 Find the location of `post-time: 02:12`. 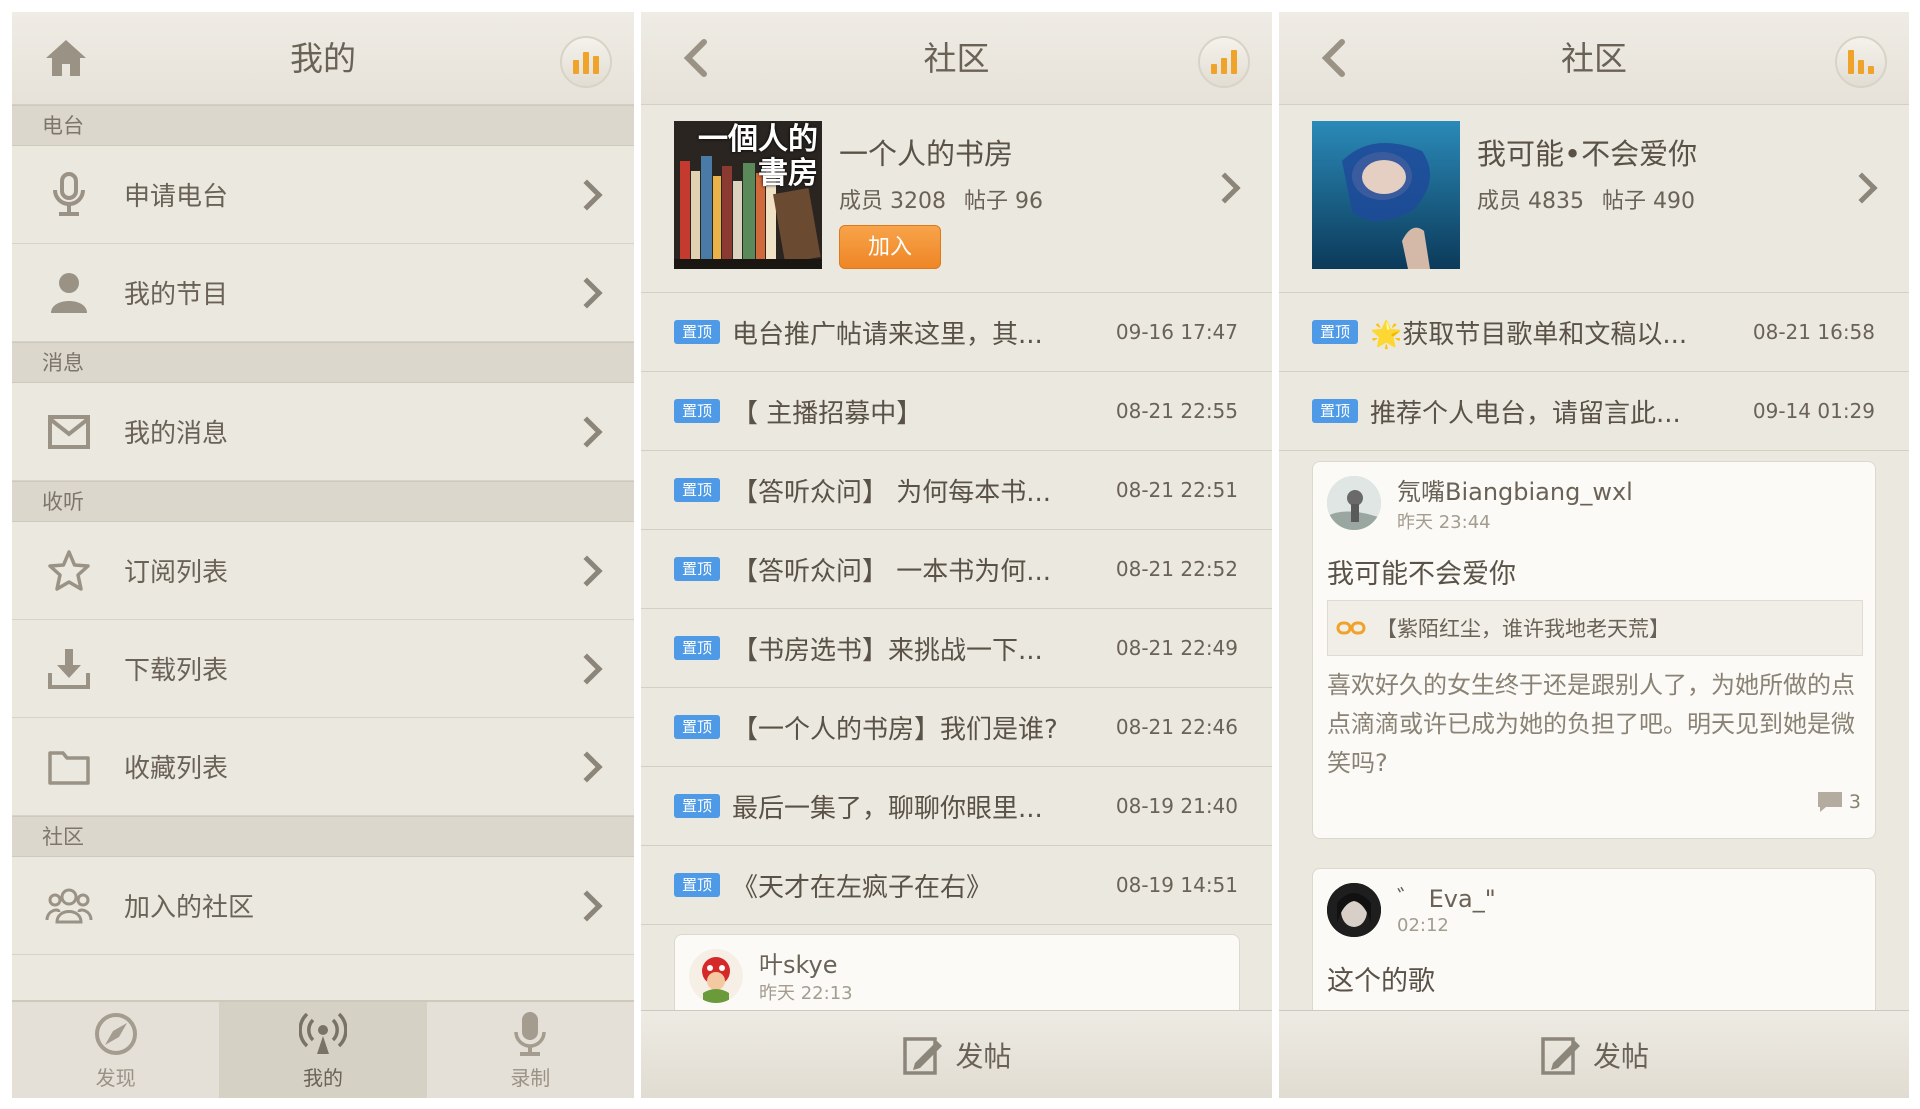

post-time: 02:12 is located at coordinates (1423, 925).